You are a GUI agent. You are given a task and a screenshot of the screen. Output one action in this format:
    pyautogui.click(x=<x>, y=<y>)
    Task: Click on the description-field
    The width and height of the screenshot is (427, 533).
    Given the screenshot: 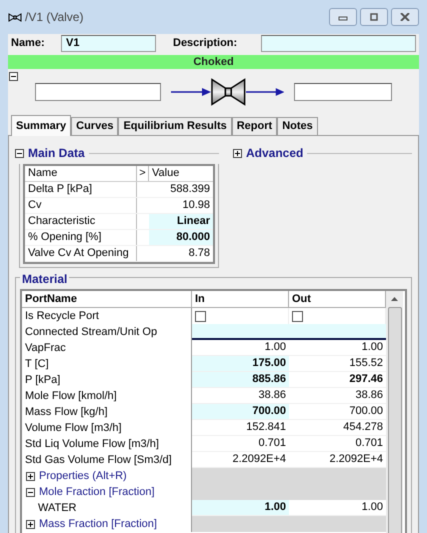 What is the action you would take?
    pyautogui.click(x=338, y=43)
    